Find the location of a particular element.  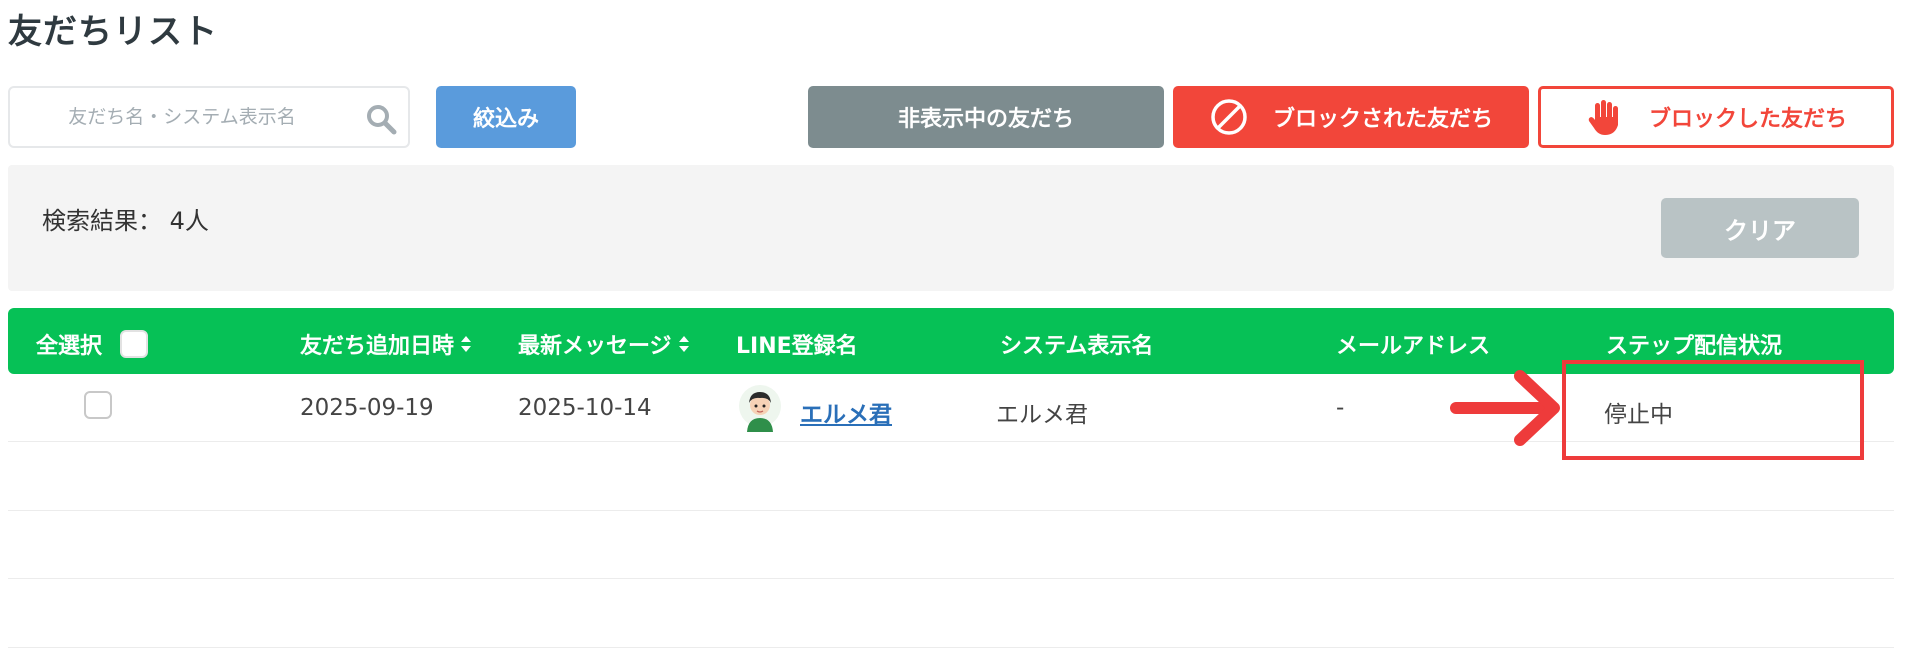

added-date-label: 友だち追加日時 is located at coordinates (377, 346).